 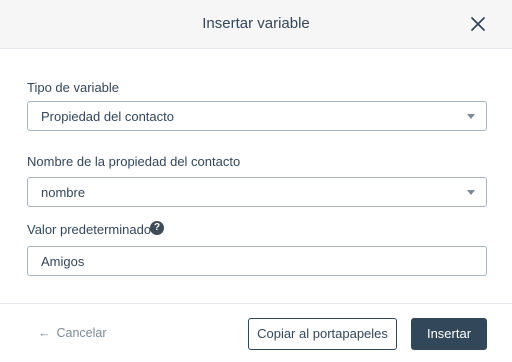 What do you see at coordinates (257, 261) in the screenshot?
I see `default-value-input` at bounding box center [257, 261].